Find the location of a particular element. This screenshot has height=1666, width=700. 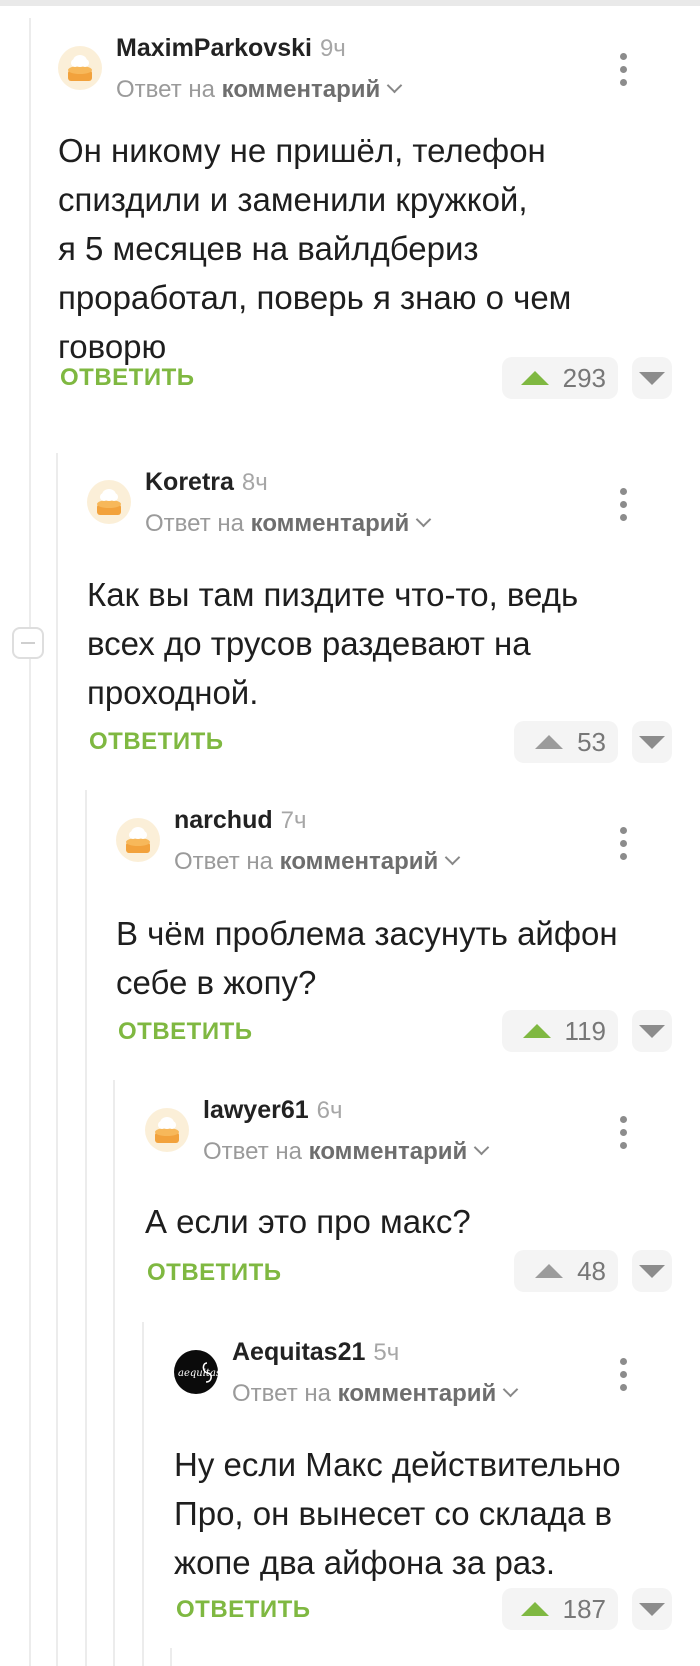

username: narchud 7ч is located at coordinates (240, 820).